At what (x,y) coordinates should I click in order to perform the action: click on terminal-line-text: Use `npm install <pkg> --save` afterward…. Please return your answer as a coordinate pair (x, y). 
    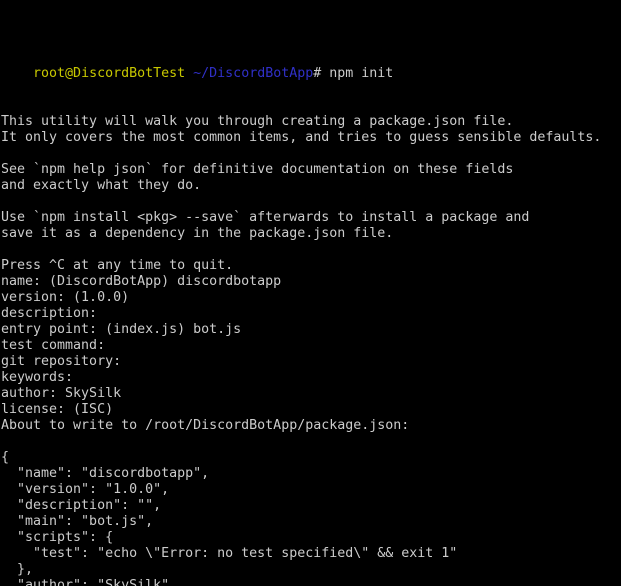
    Looking at the image, I should click on (265, 217).